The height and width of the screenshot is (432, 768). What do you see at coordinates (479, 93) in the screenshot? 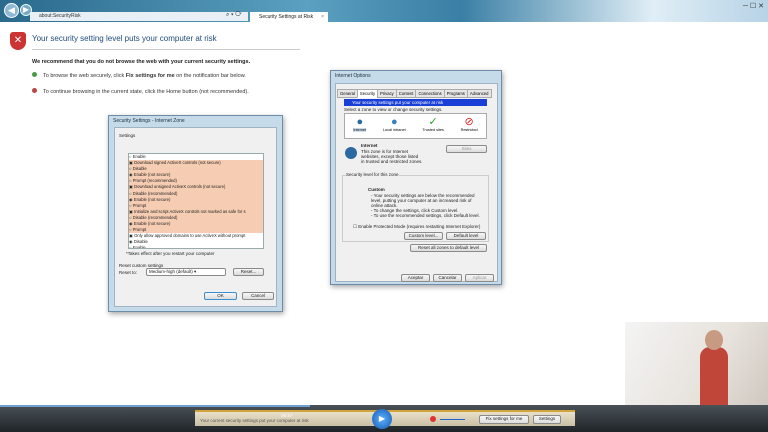
I see `tab-advanced: Advanced` at bounding box center [479, 93].